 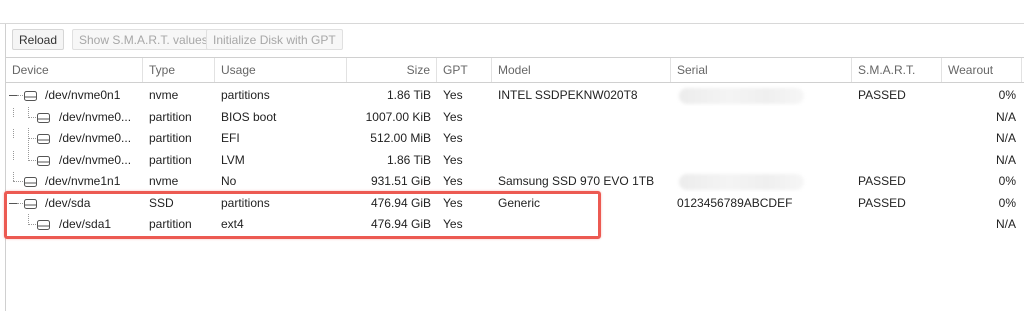 What do you see at coordinates (245, 95) in the screenshot?
I see `usage-cell: partitions` at bounding box center [245, 95].